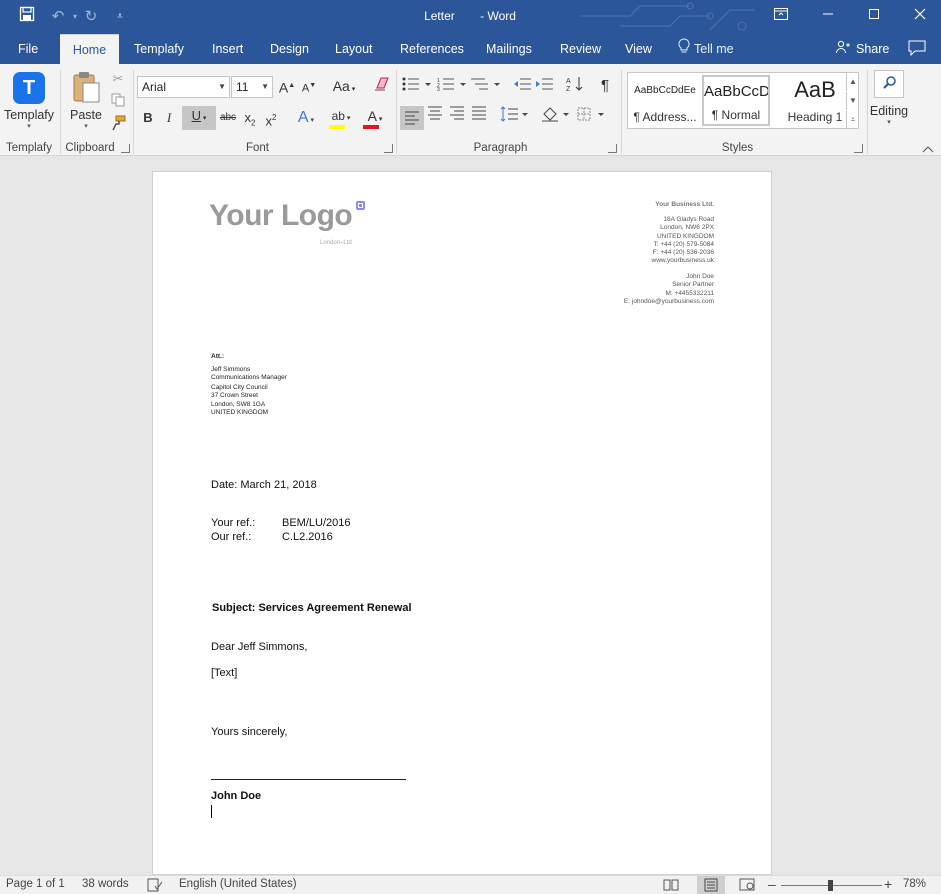 The width and height of the screenshot is (941, 894). Describe the element at coordinates (169, 118) in the screenshot. I see `italic-button: I` at that location.